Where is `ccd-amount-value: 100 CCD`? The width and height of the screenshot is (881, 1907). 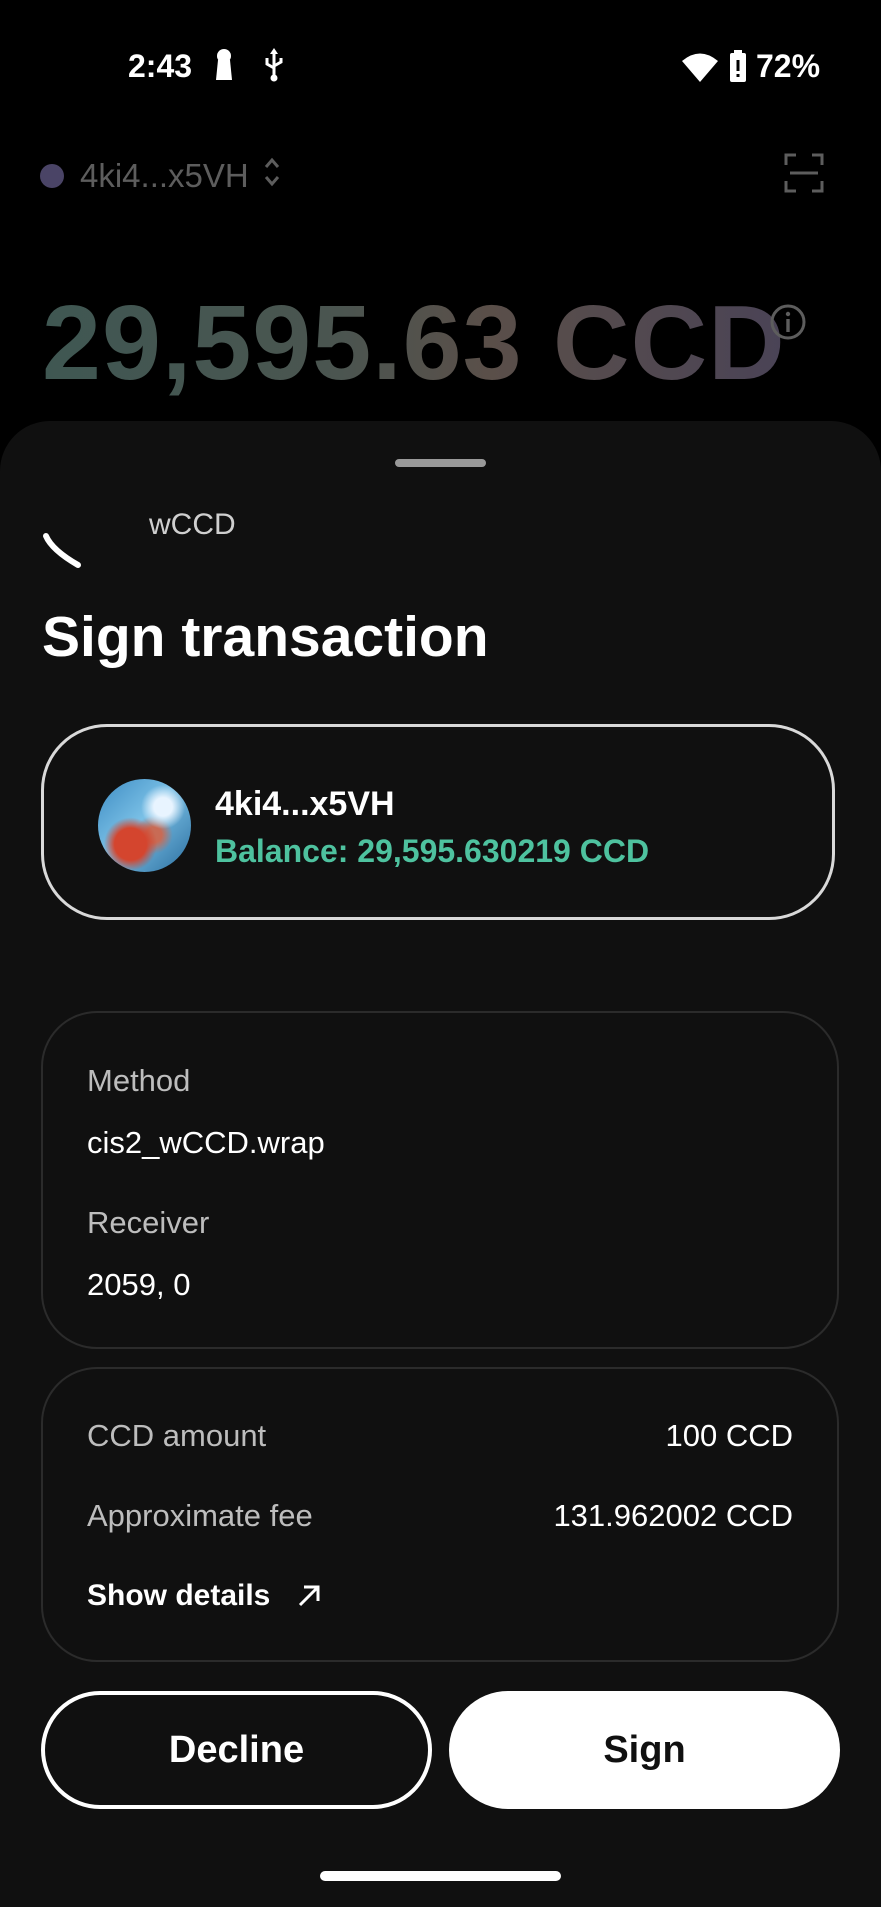 ccd-amount-value: 100 CCD is located at coordinates (729, 1435).